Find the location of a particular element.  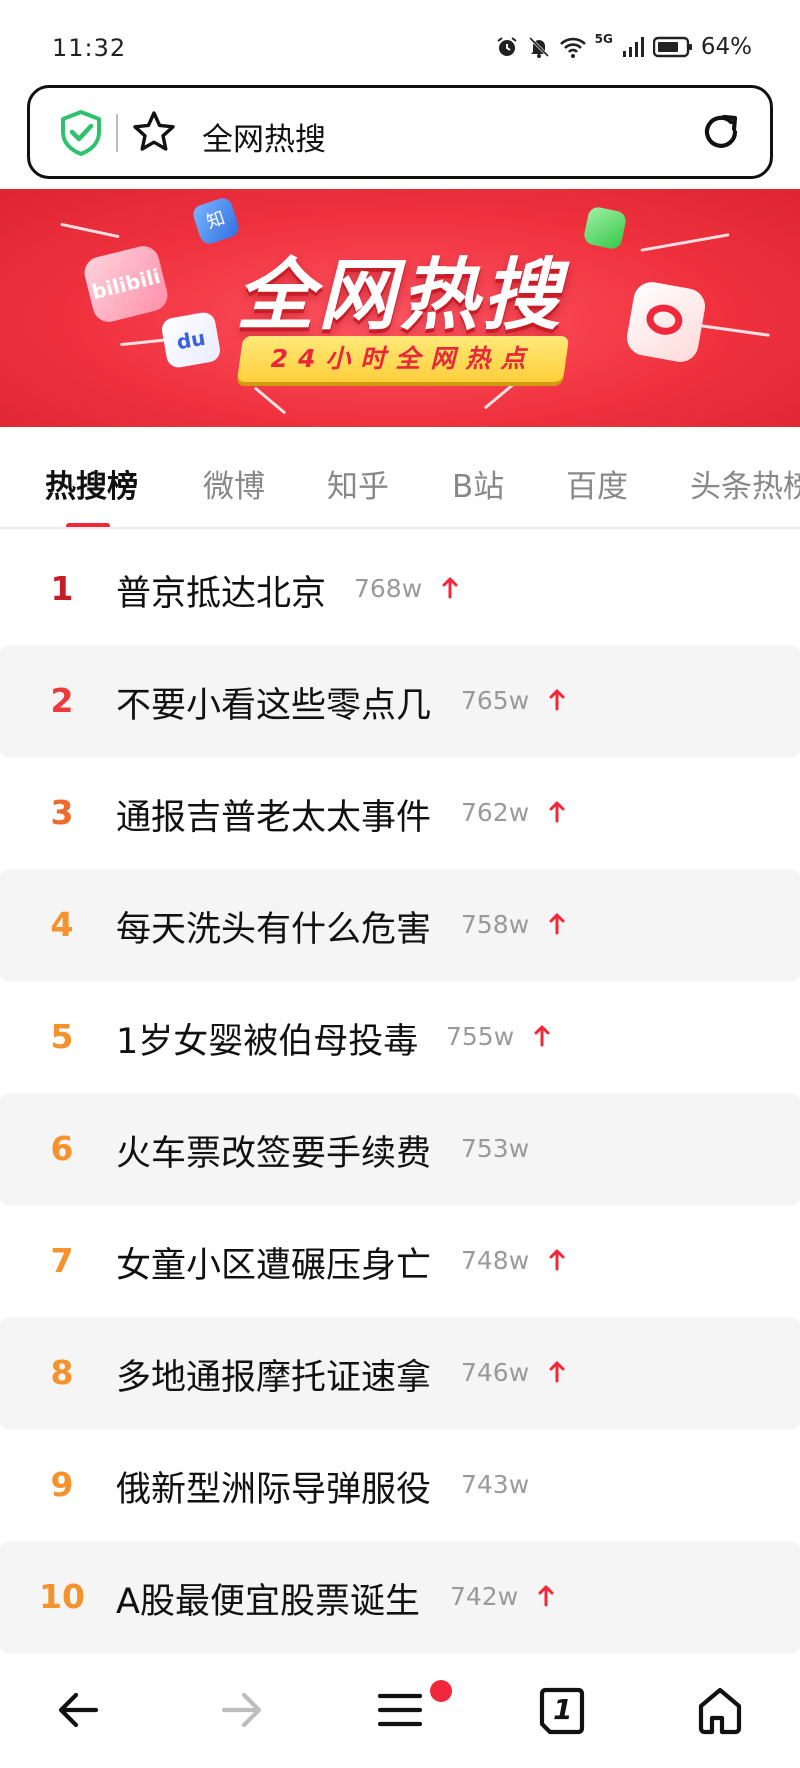

list-item-rank: 9 is located at coordinates (62, 1484).